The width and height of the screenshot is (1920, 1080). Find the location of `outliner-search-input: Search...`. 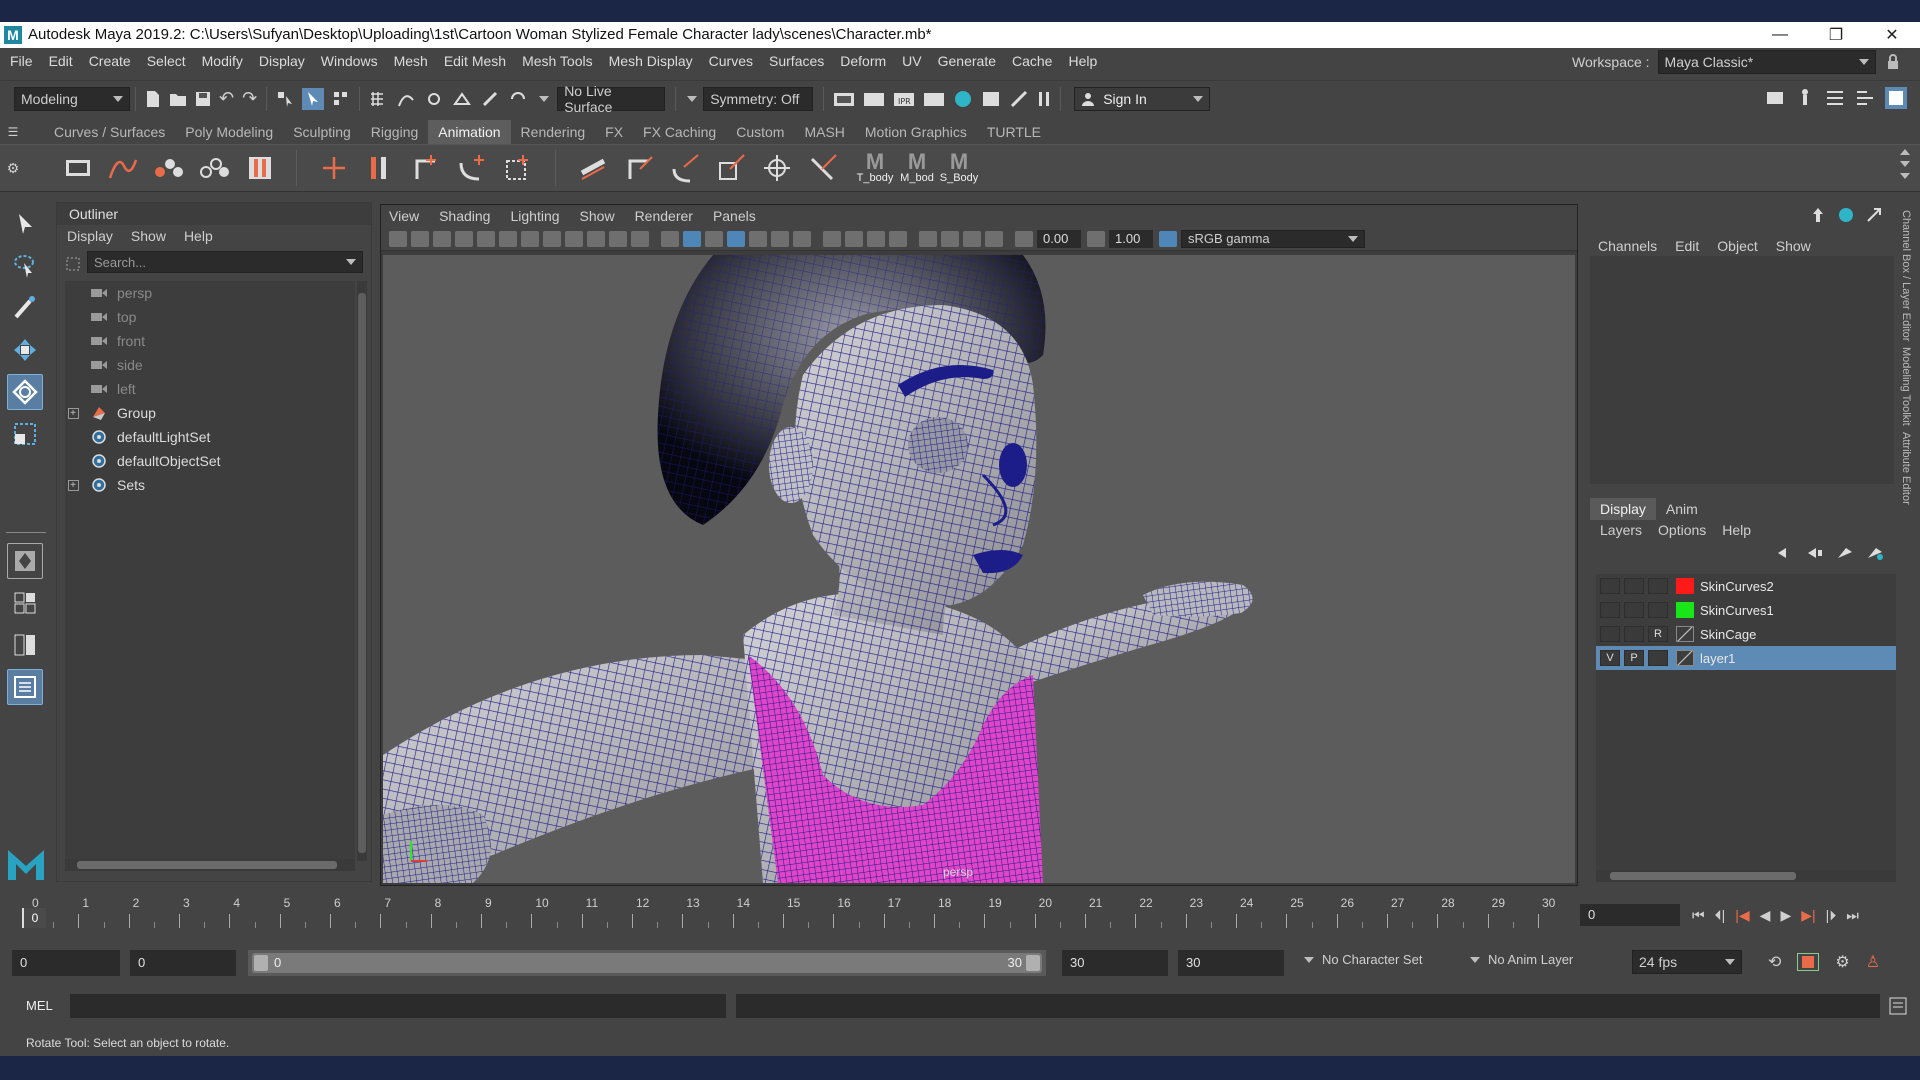

outliner-search-input: Search... is located at coordinates (225, 262).